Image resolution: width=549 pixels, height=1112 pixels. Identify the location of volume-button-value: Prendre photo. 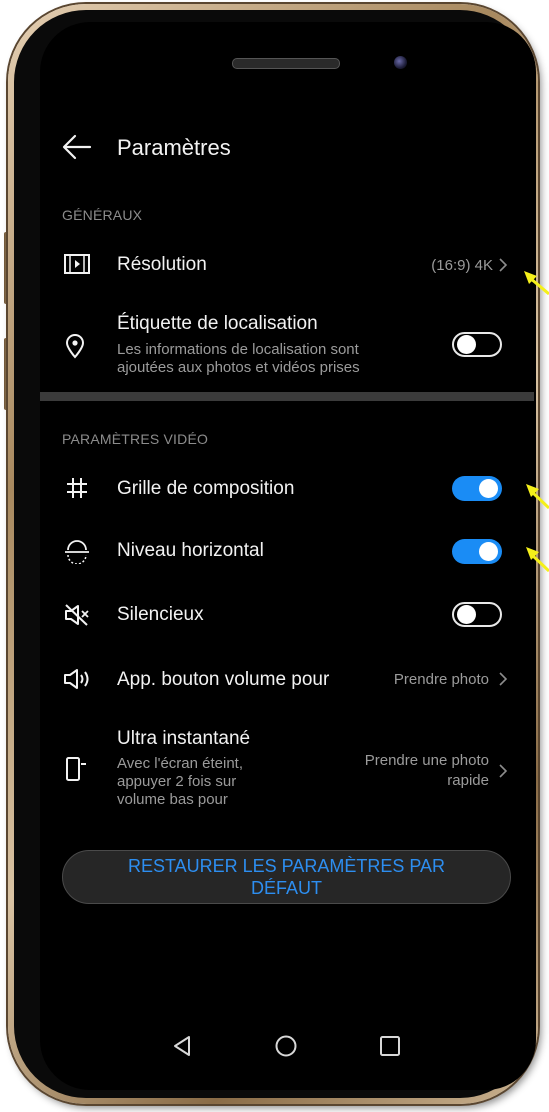
(441, 679).